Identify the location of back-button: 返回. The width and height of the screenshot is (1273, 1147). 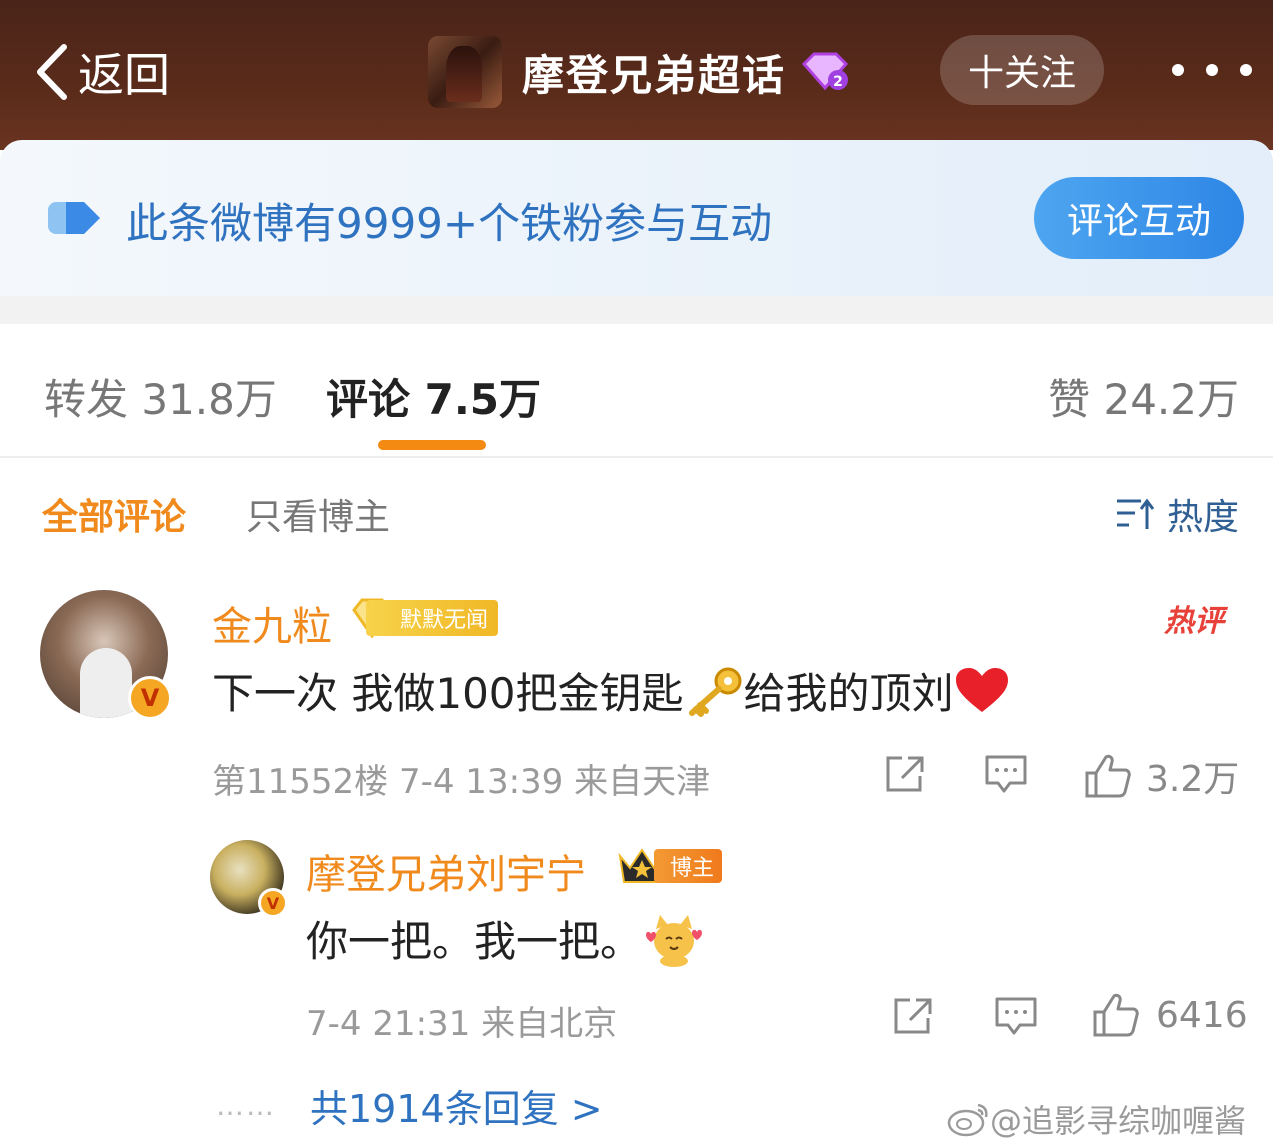
(102, 72).